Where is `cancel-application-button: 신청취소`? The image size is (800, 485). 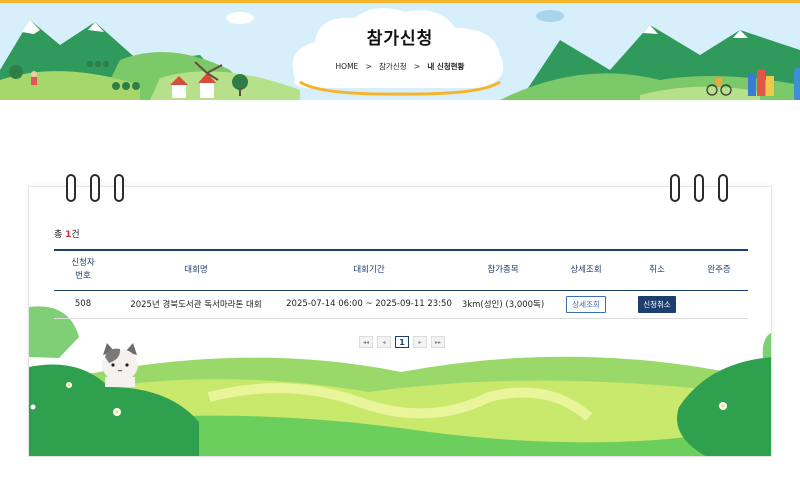
cancel-application-button: 신청취소 is located at coordinates (657, 304).